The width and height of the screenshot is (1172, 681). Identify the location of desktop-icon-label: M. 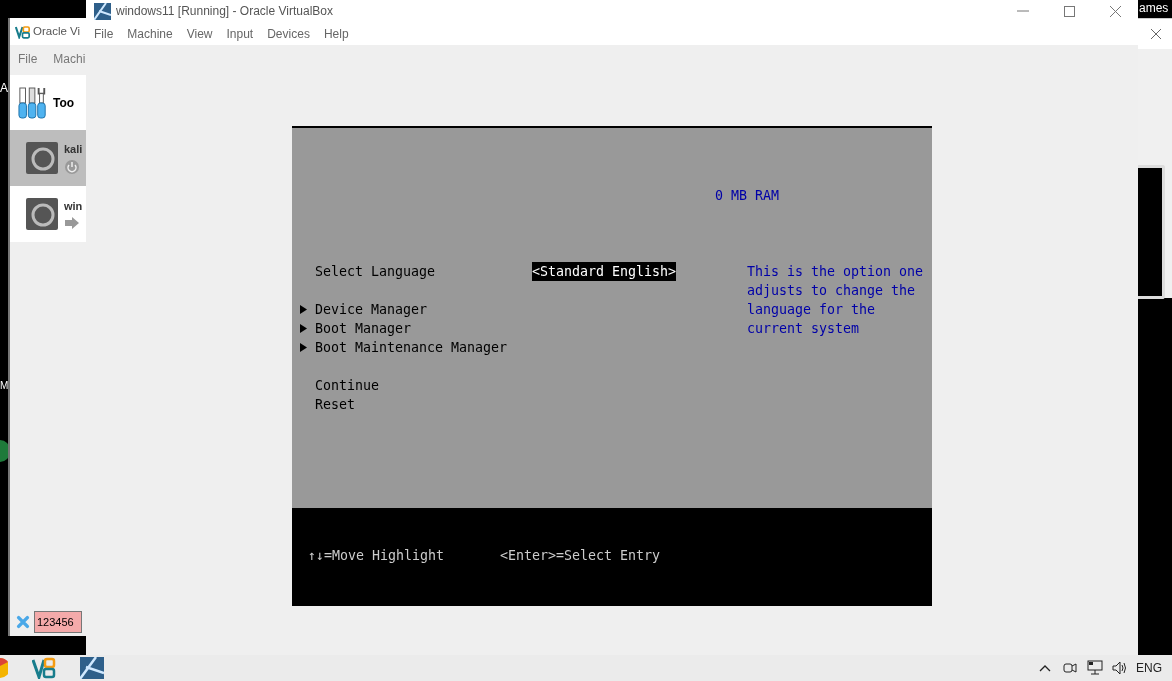
(4, 386).